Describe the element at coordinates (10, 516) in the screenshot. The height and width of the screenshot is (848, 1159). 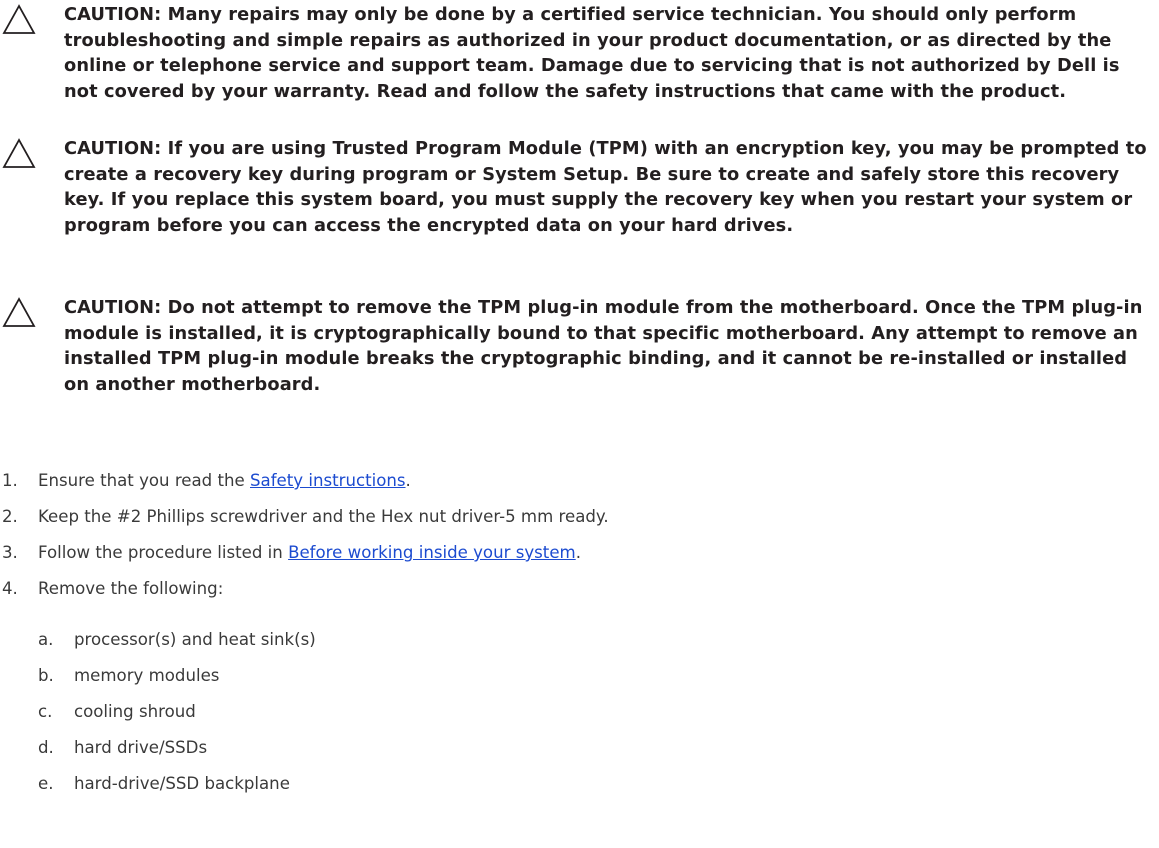
I see `step-number: 2.` at that location.